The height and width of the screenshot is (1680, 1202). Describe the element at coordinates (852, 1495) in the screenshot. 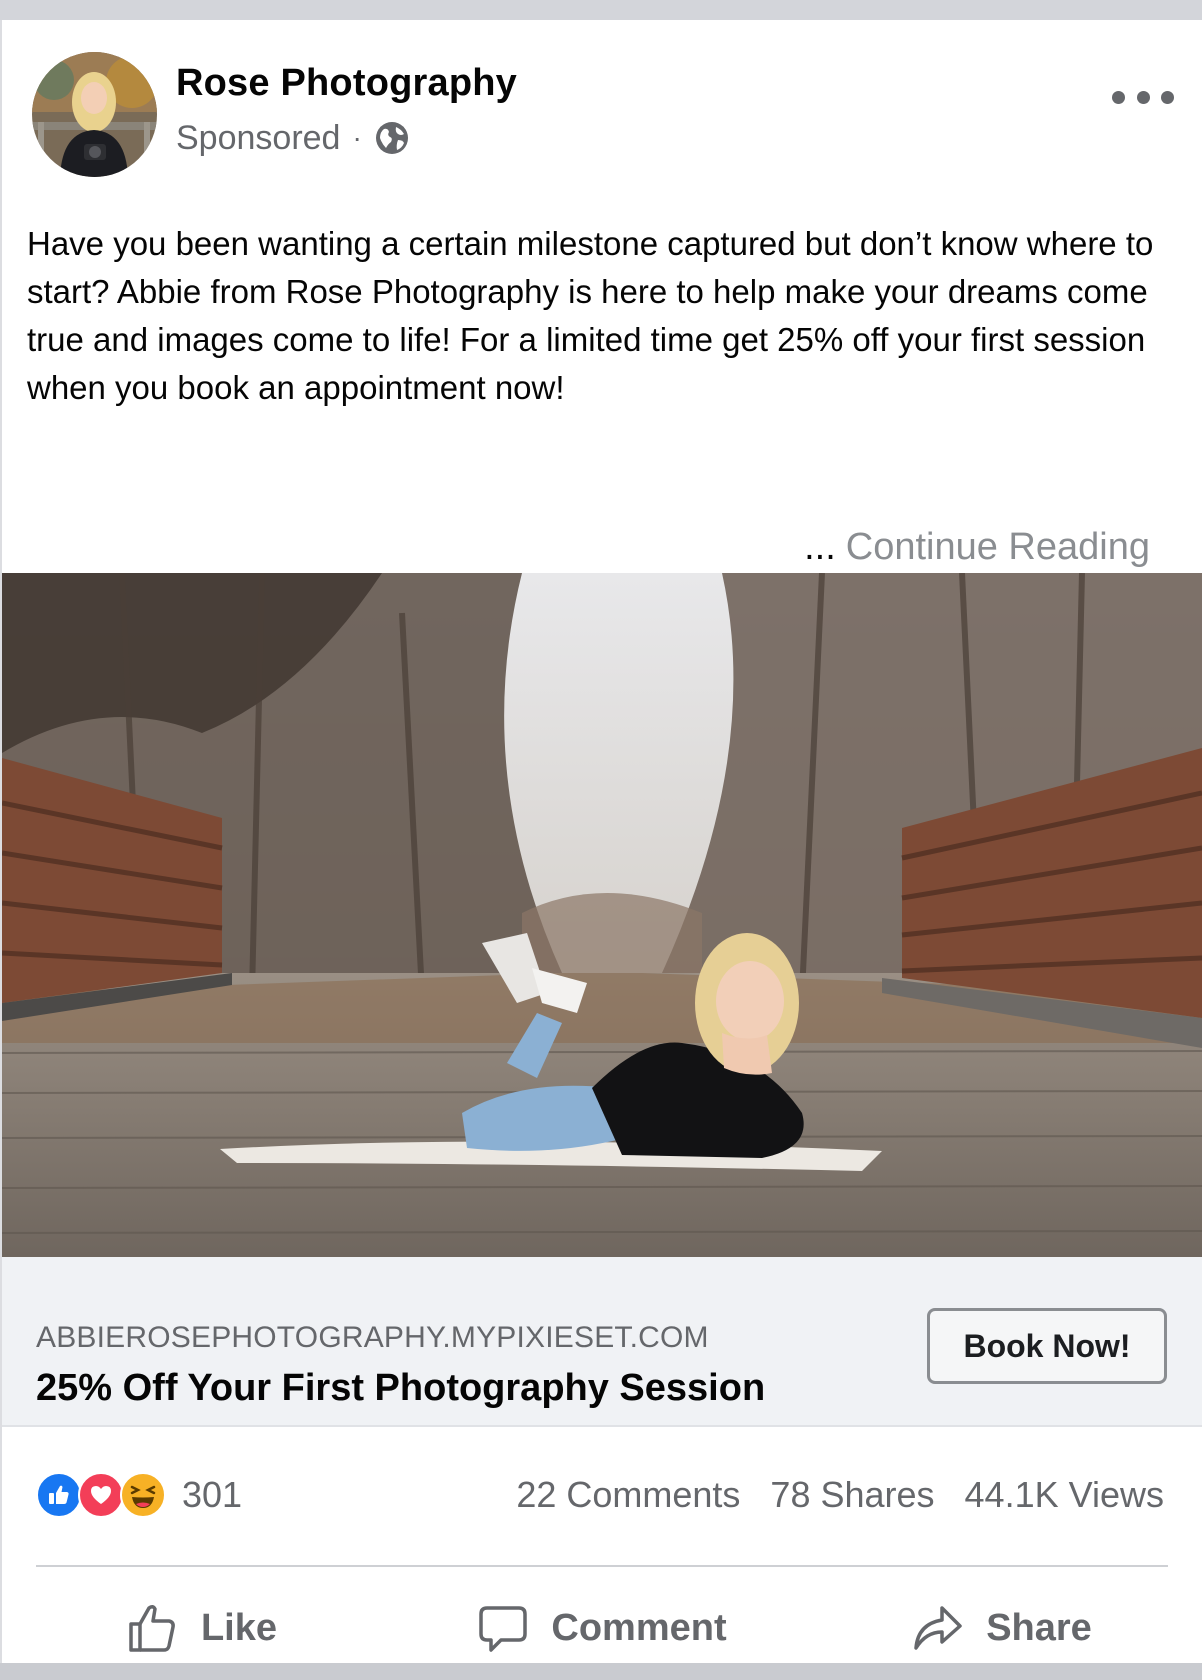

I see `shares-count-link: 78 Shares` at that location.